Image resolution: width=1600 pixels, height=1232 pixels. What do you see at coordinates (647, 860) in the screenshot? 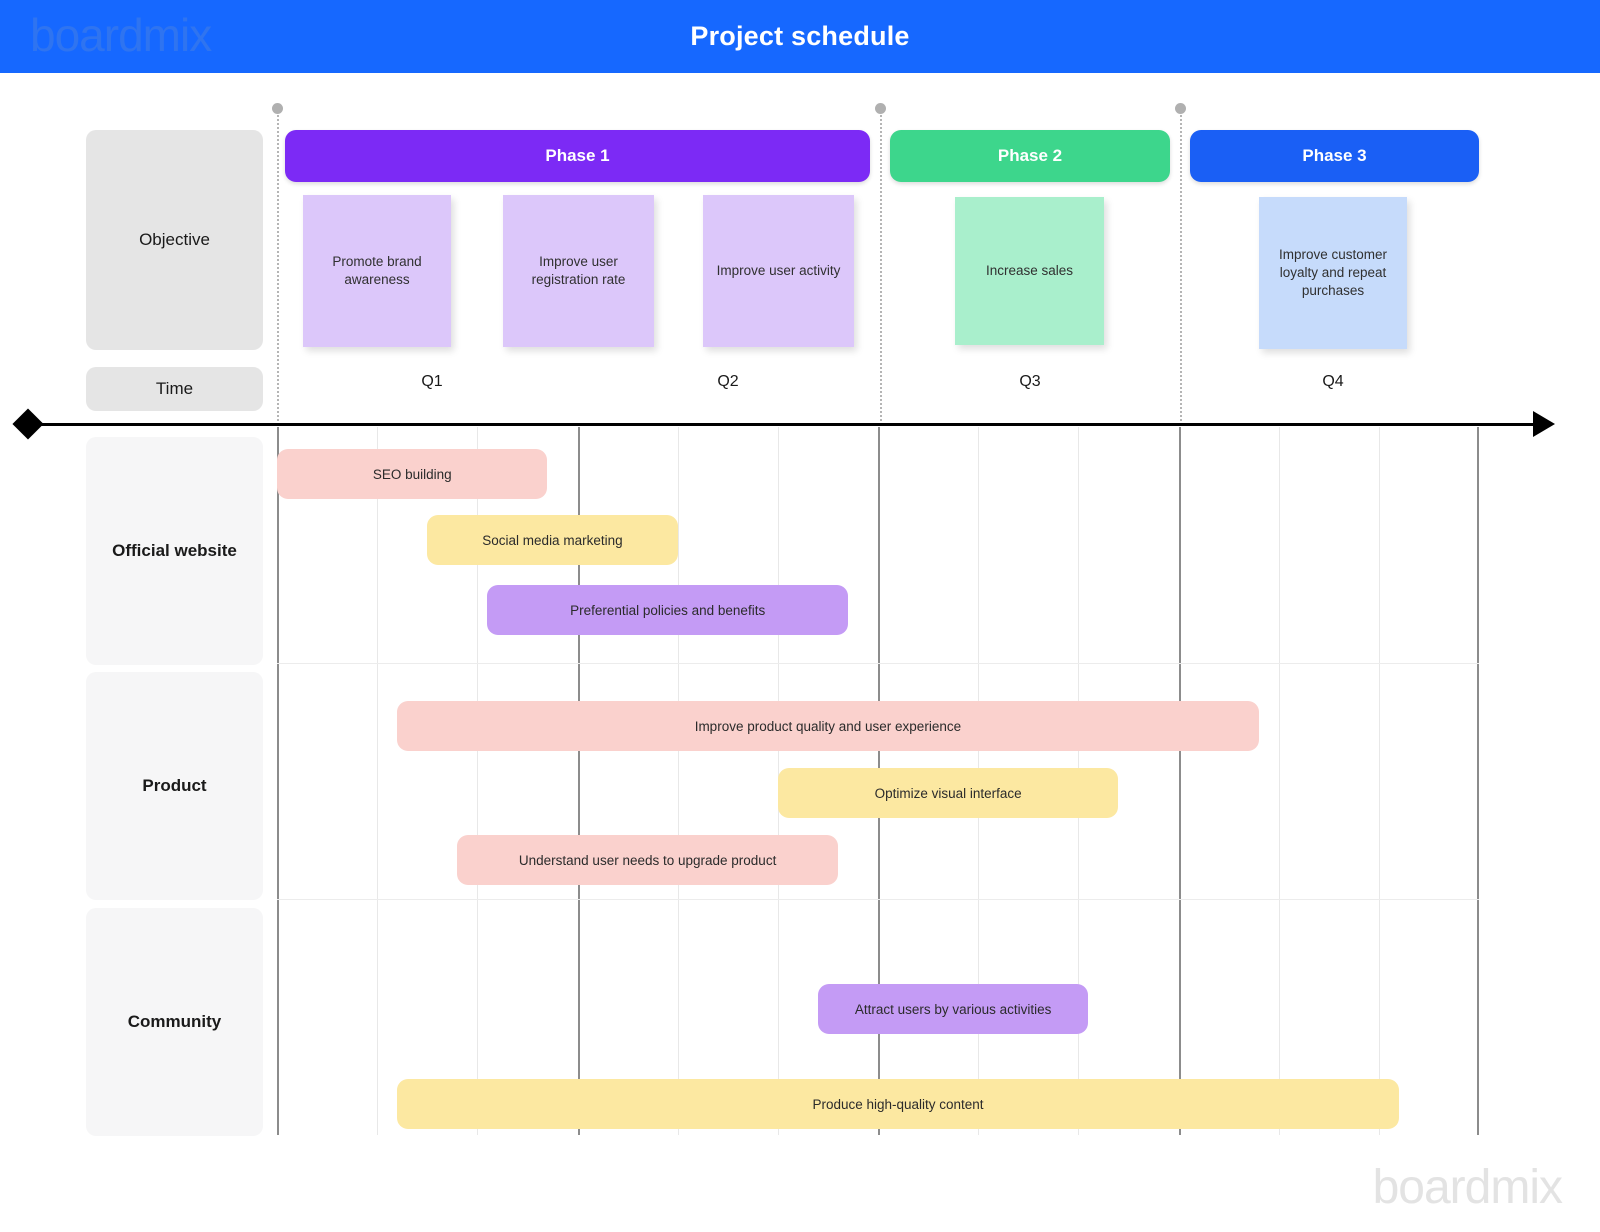
I see `gantt-task-bar: Understand user needs to upgrade product` at bounding box center [647, 860].